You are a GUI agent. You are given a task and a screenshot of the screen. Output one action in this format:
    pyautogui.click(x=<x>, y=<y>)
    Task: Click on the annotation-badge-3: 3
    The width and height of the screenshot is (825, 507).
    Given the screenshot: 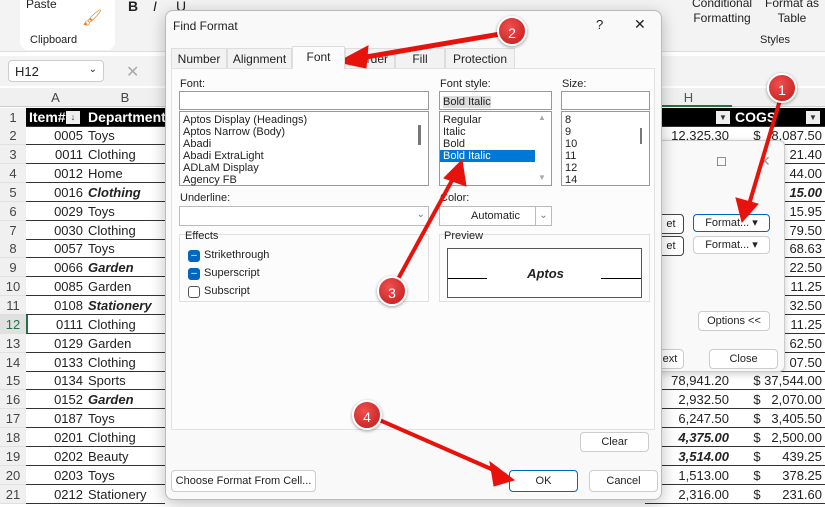 What is the action you would take?
    pyautogui.click(x=392, y=291)
    